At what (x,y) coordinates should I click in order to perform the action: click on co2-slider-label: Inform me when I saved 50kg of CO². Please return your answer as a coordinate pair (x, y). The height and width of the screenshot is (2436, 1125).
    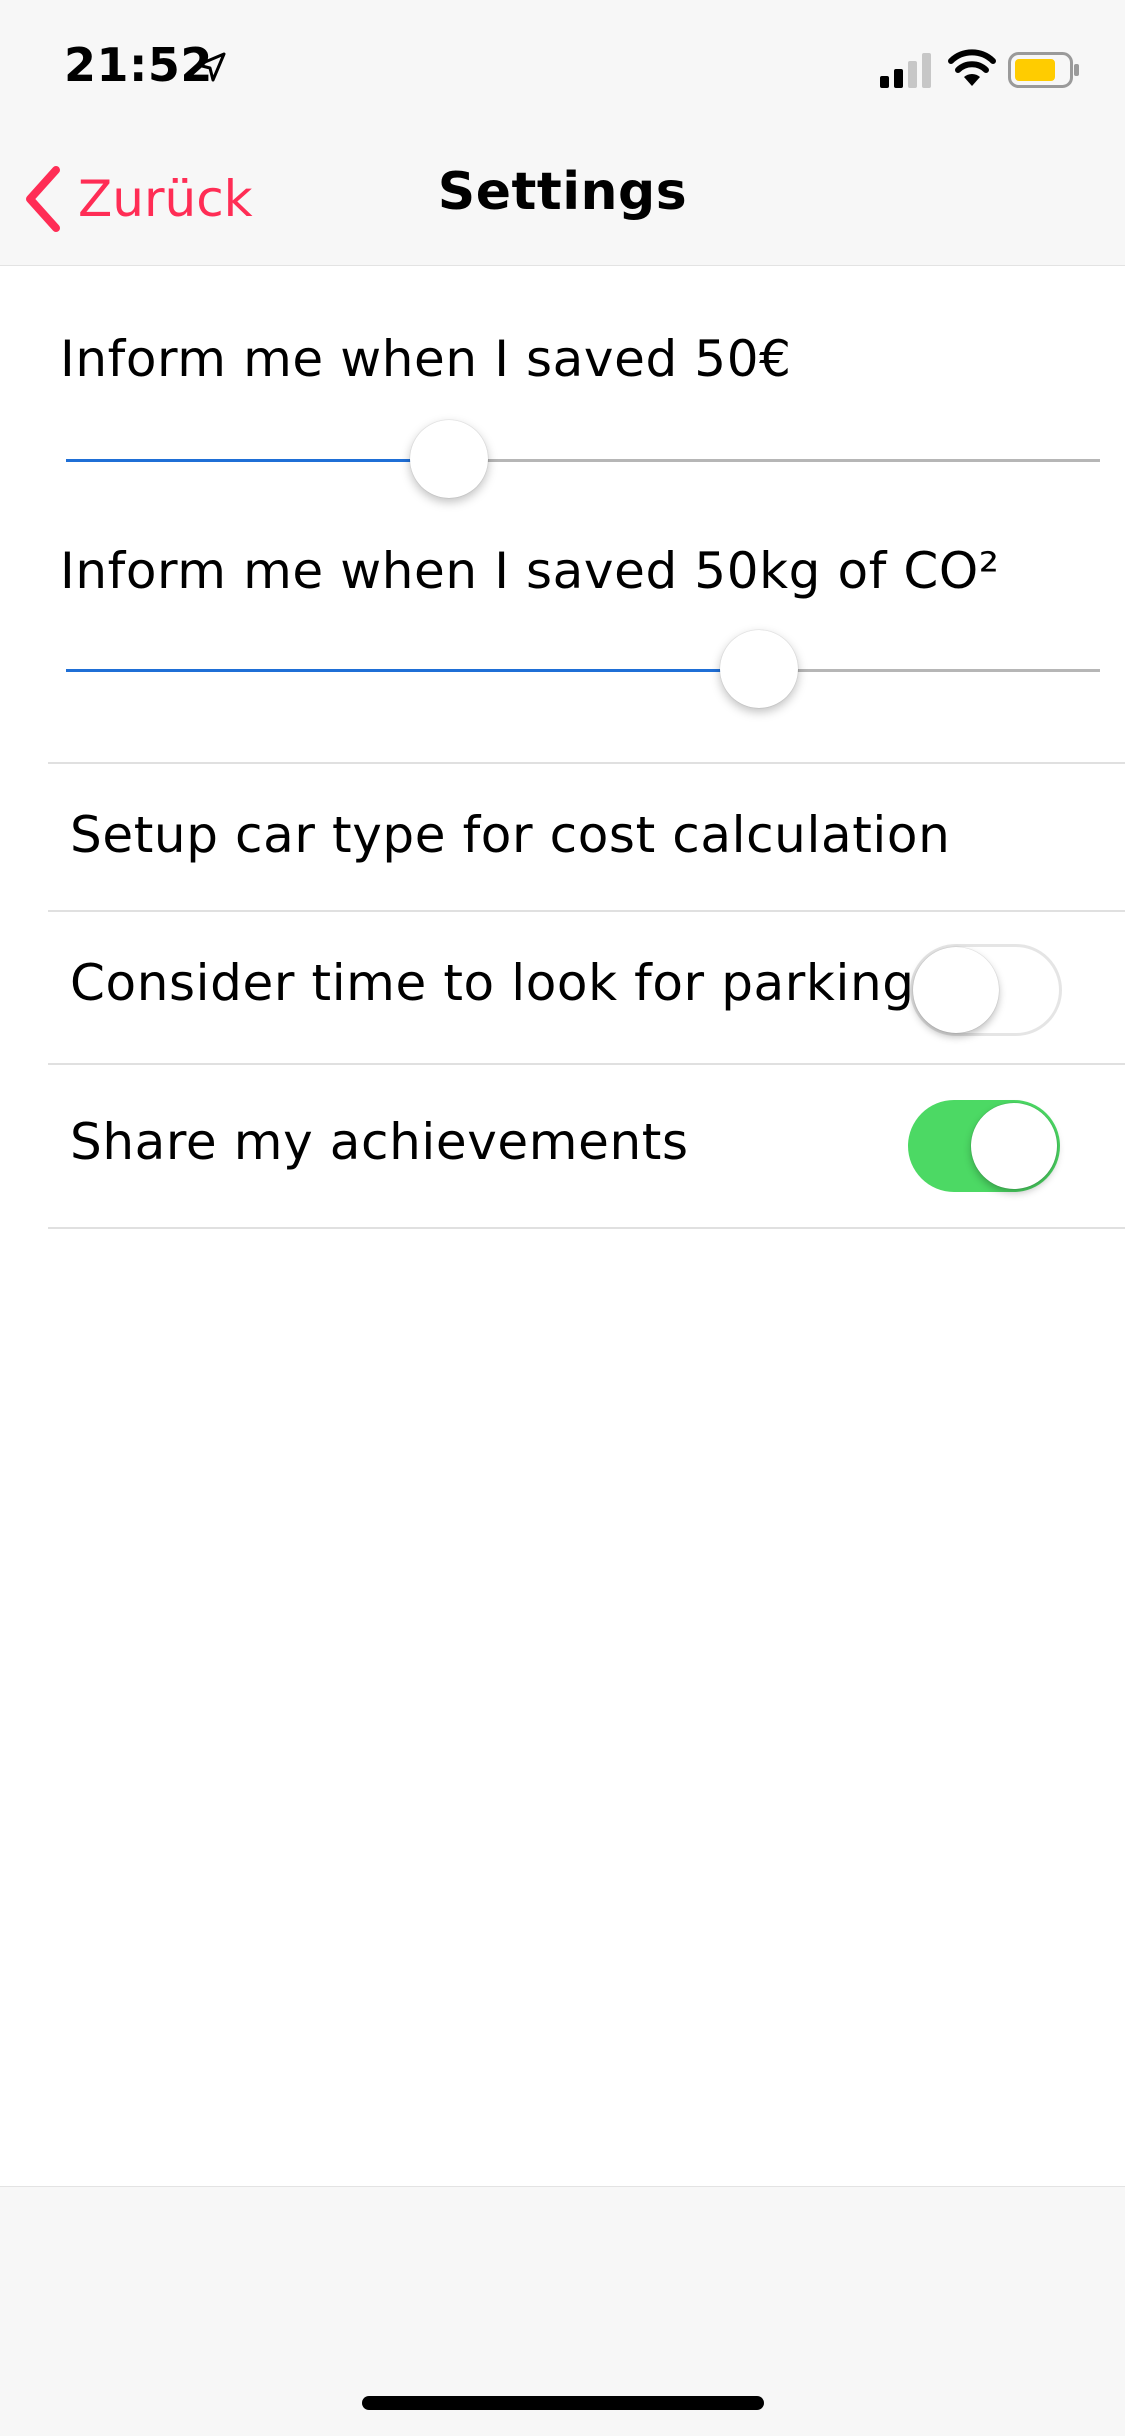
    Looking at the image, I should click on (530, 571).